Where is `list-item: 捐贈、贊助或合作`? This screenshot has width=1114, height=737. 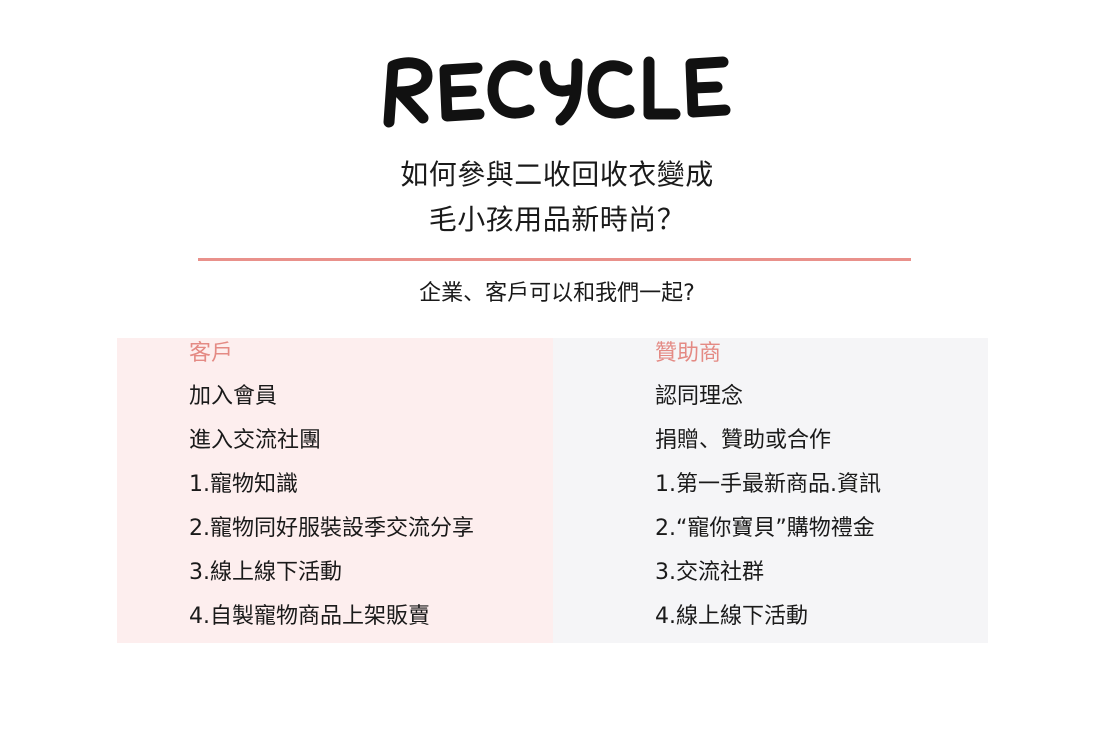
list-item: 捐贈、贊助或合作 is located at coordinates (743, 440).